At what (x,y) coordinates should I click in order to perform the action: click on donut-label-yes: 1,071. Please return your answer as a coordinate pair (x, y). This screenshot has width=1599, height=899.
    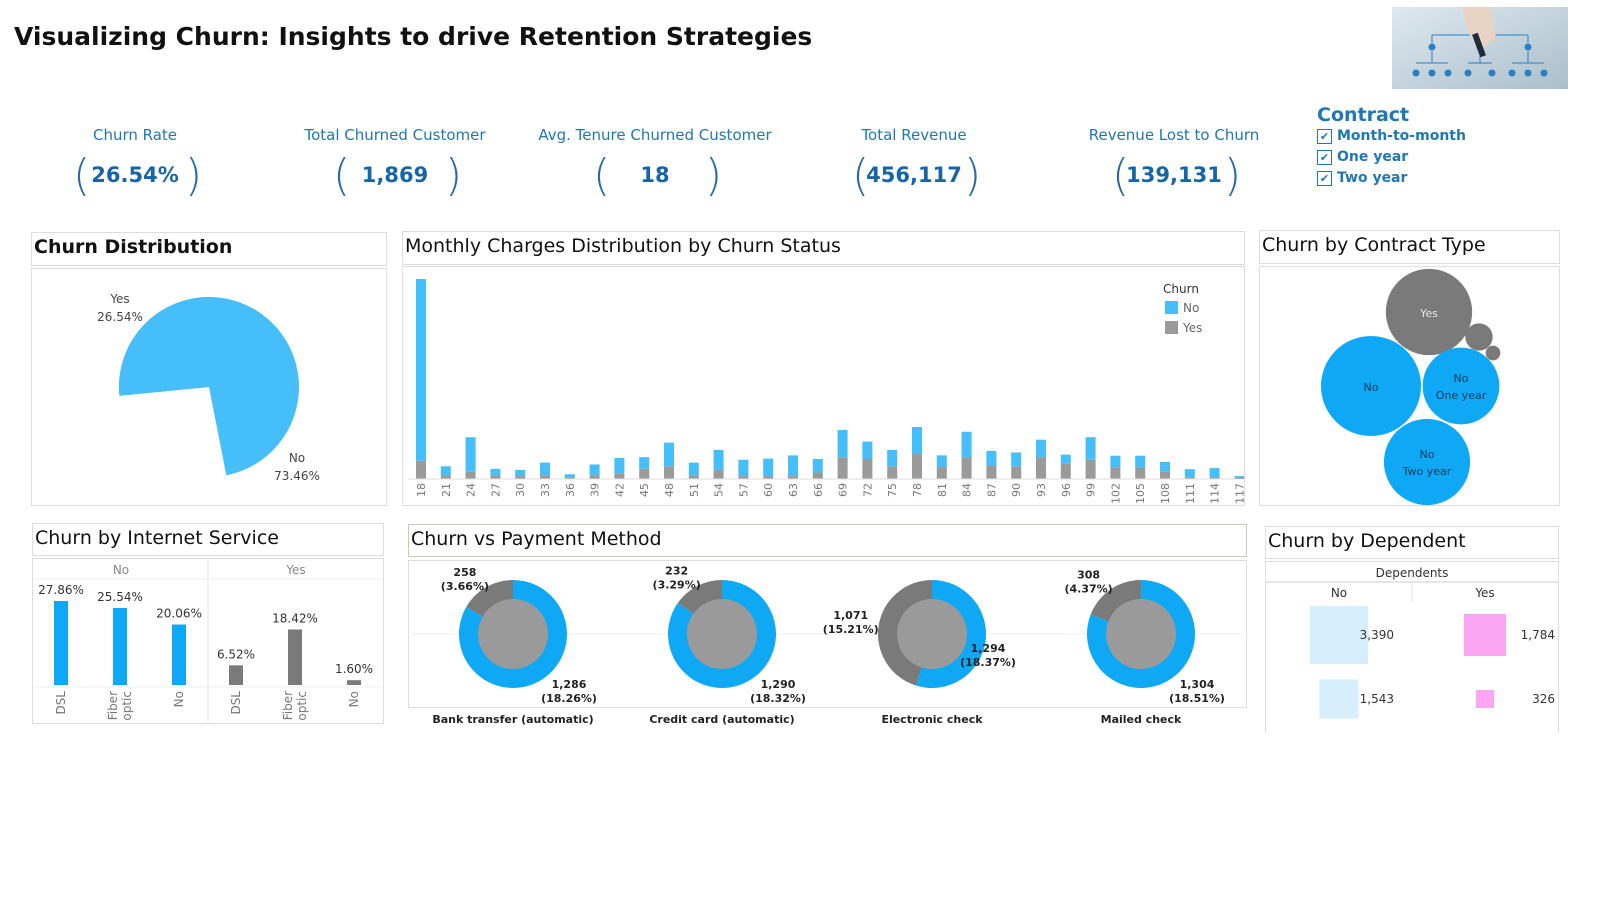
    Looking at the image, I should click on (850, 615).